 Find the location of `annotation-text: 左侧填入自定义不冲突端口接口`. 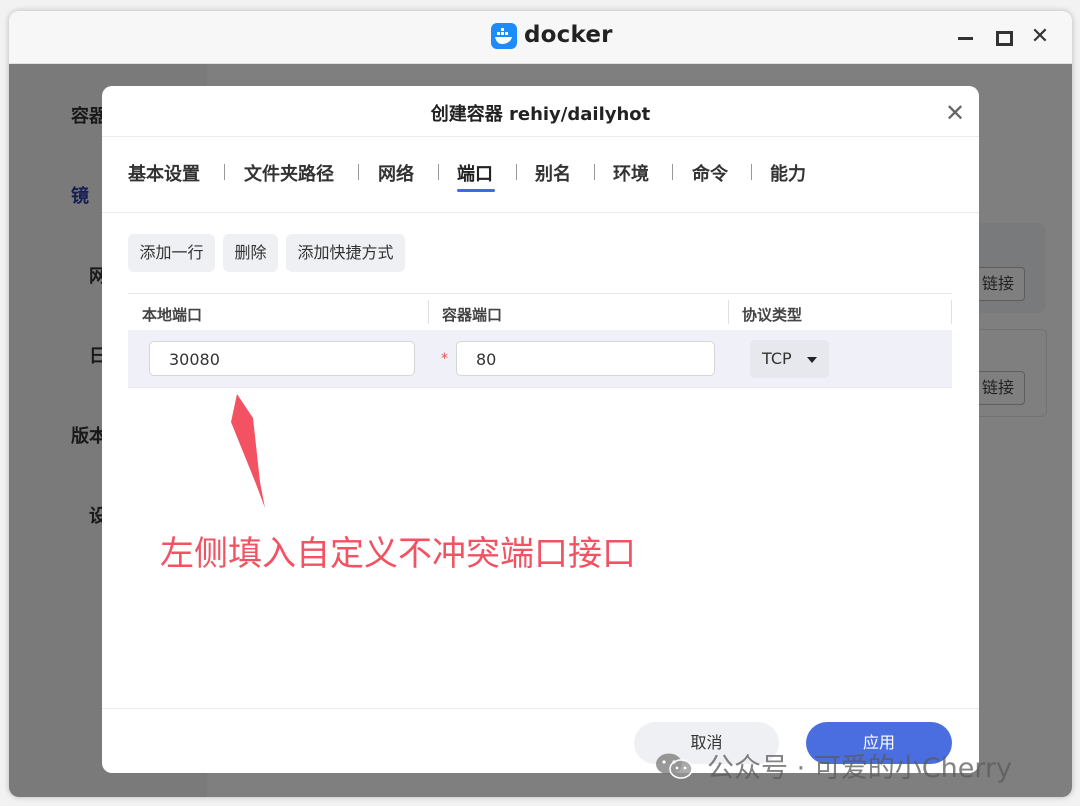

annotation-text: 左侧填入自定义不冲突端口接口 is located at coordinates (398, 554).